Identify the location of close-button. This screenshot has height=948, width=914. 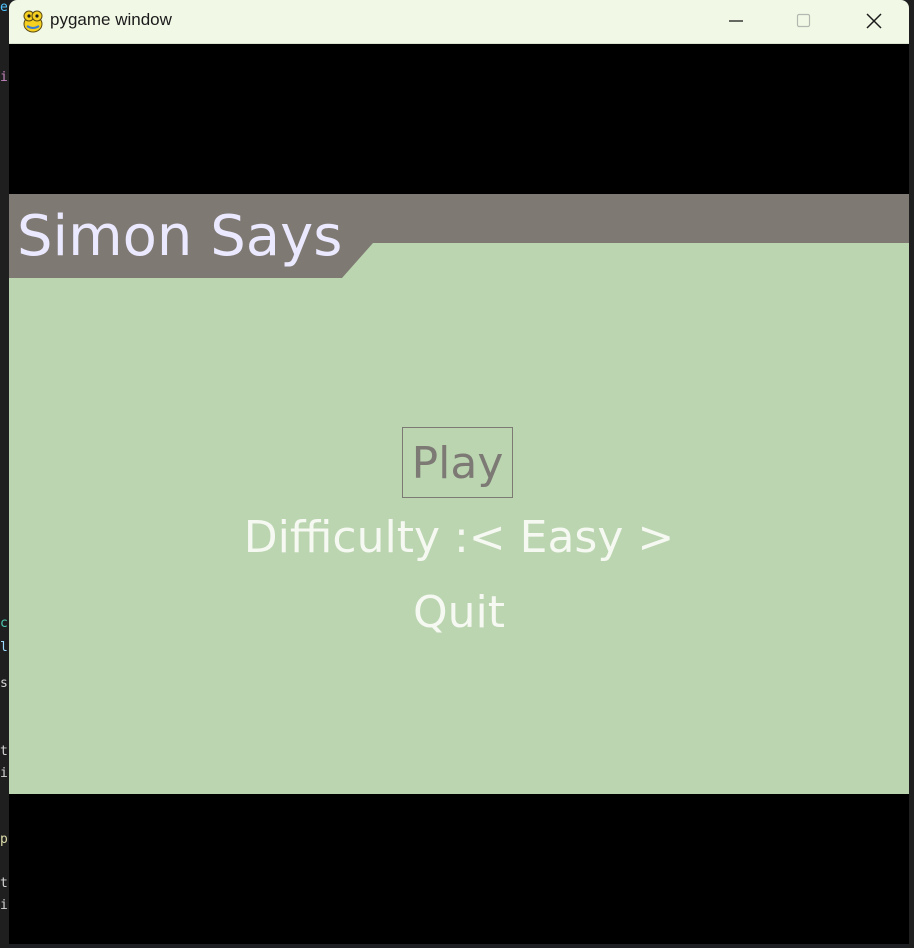
(873, 21).